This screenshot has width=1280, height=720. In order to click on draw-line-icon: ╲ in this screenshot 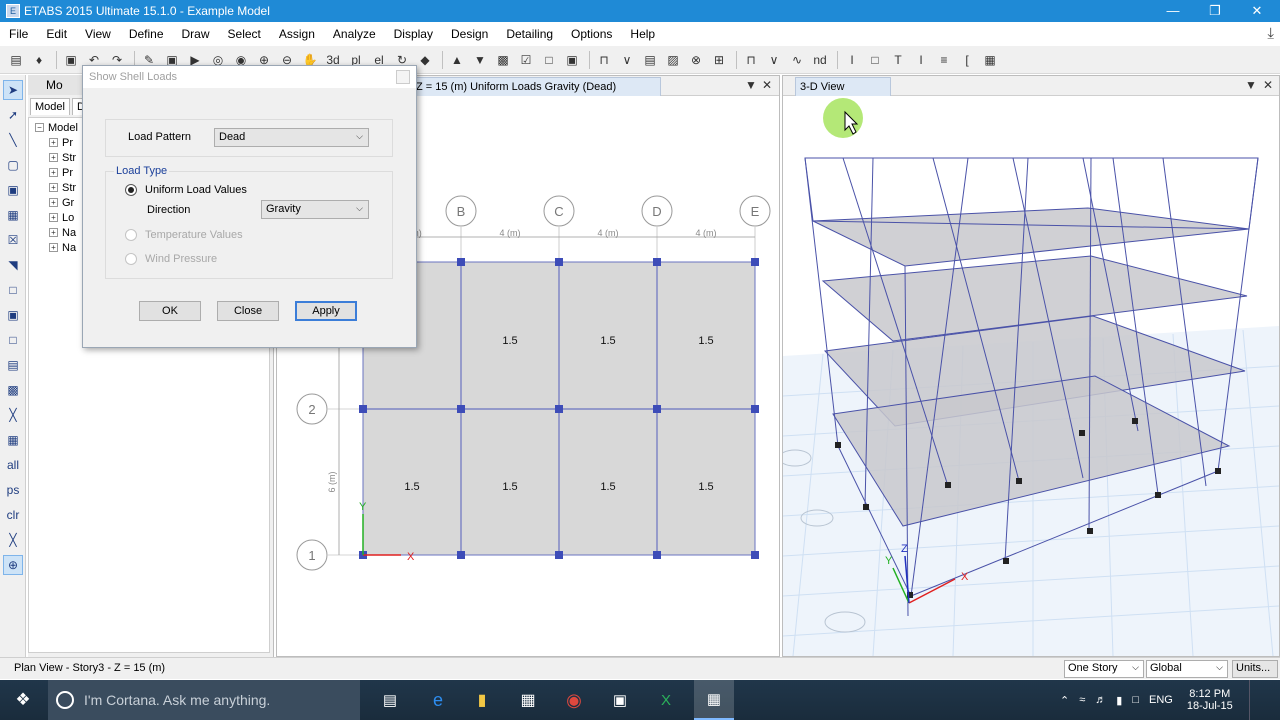, I will do `click(13, 140)`.